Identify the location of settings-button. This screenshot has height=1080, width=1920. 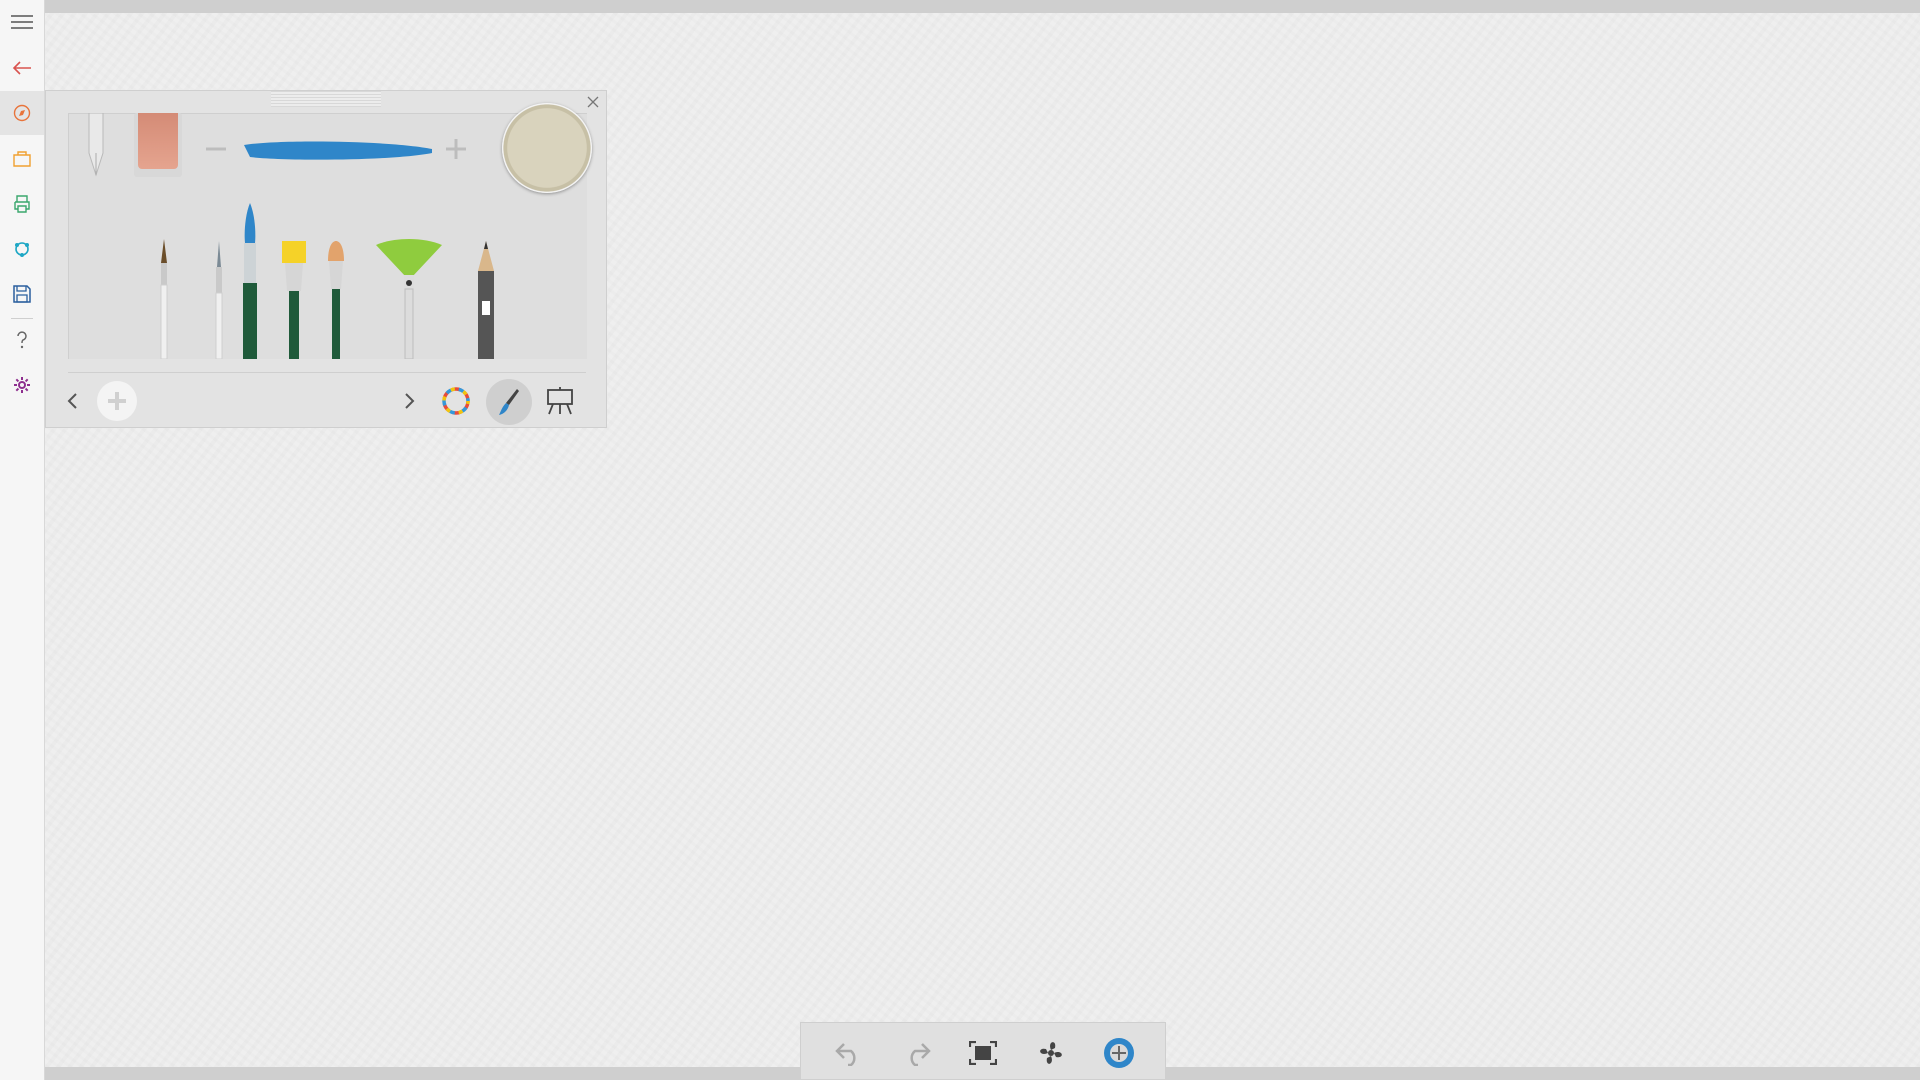
(22, 385).